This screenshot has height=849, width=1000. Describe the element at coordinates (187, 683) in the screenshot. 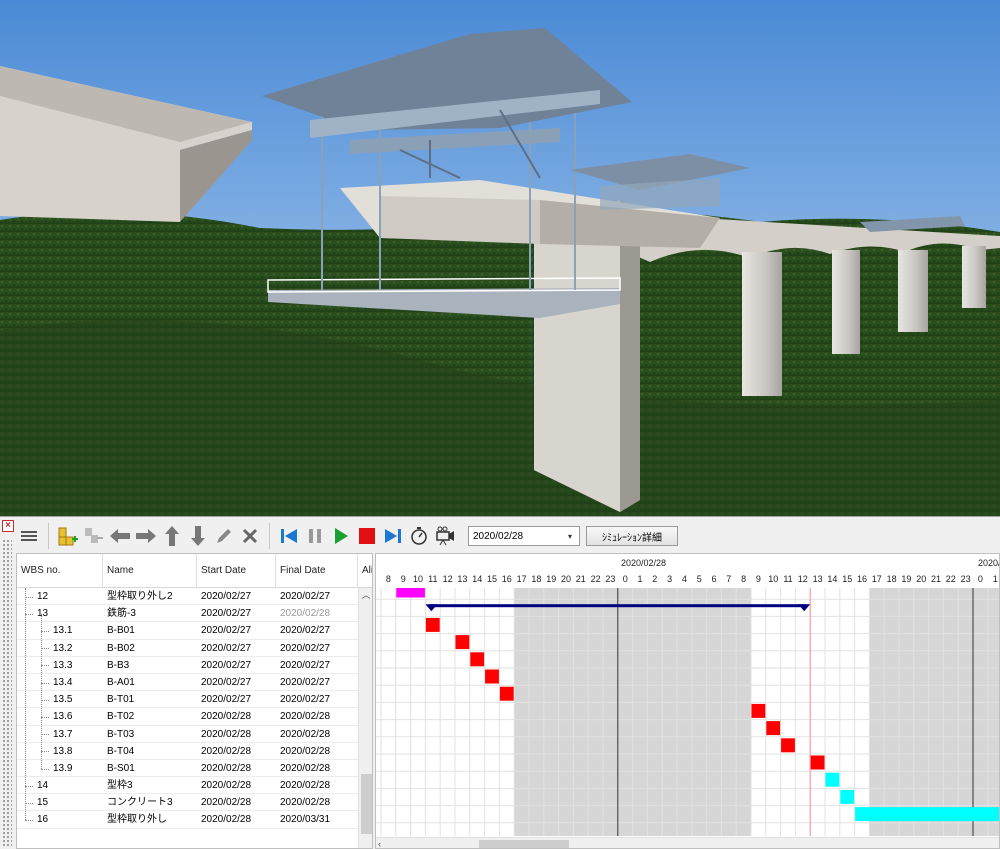

I see `table-row: 13.4 B-A01 2020/02/27 2020/02/27` at that location.